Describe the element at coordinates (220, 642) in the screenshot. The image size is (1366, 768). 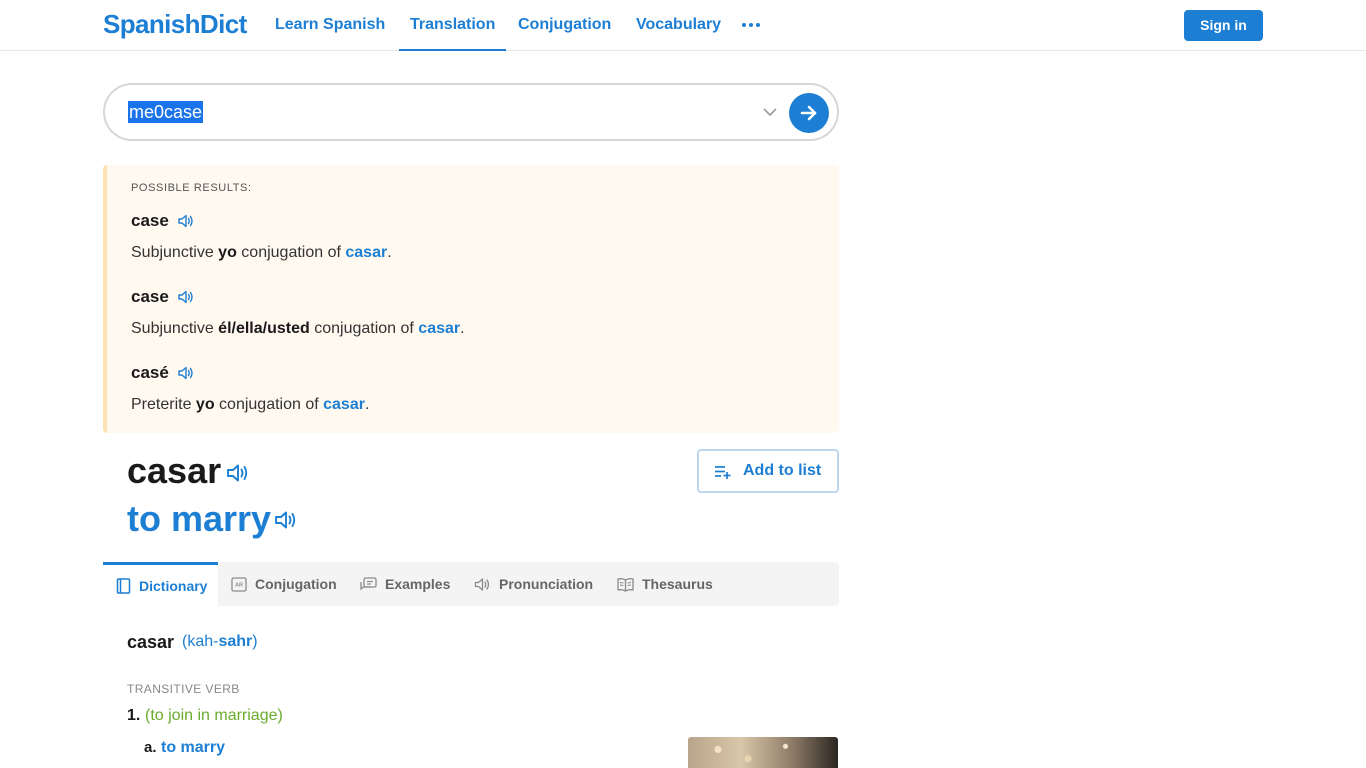
I see `pronunciation-link: (kah-sahr)` at that location.